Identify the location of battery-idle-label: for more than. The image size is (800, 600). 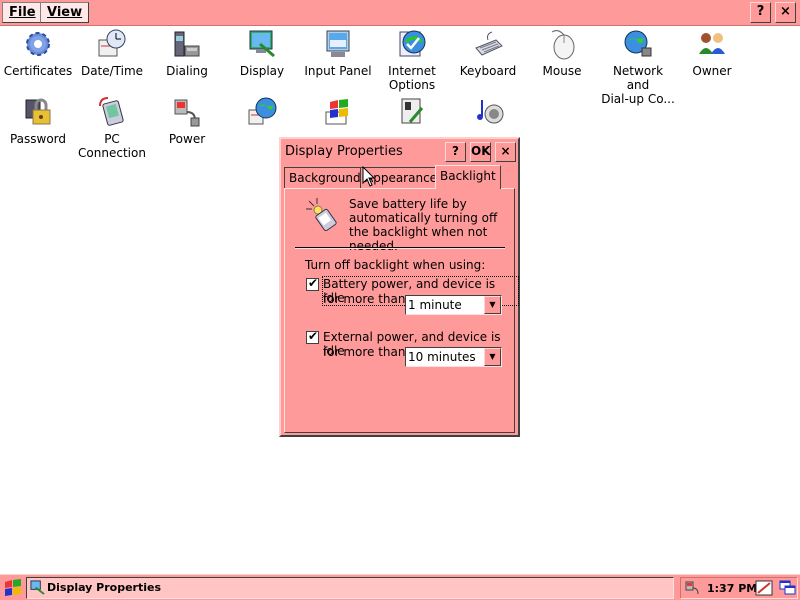
(364, 299).